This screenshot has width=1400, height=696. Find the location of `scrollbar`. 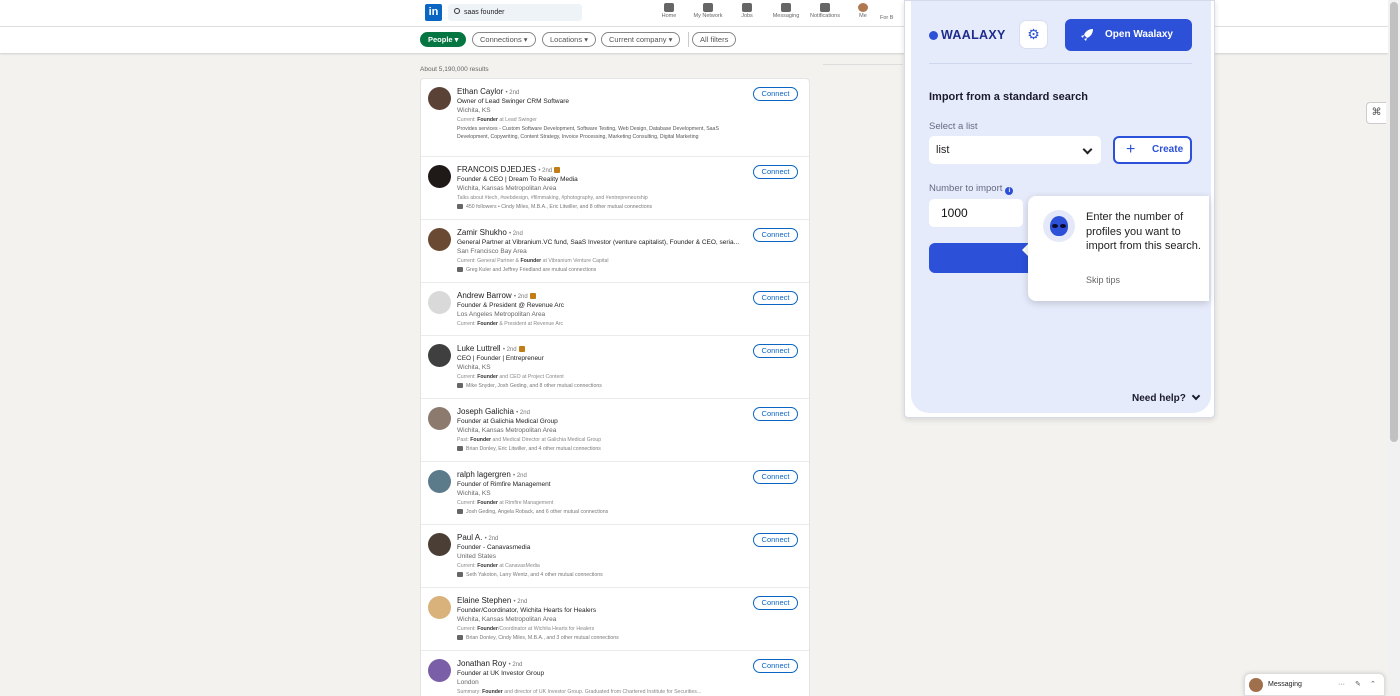

scrollbar is located at coordinates (1394, 348).